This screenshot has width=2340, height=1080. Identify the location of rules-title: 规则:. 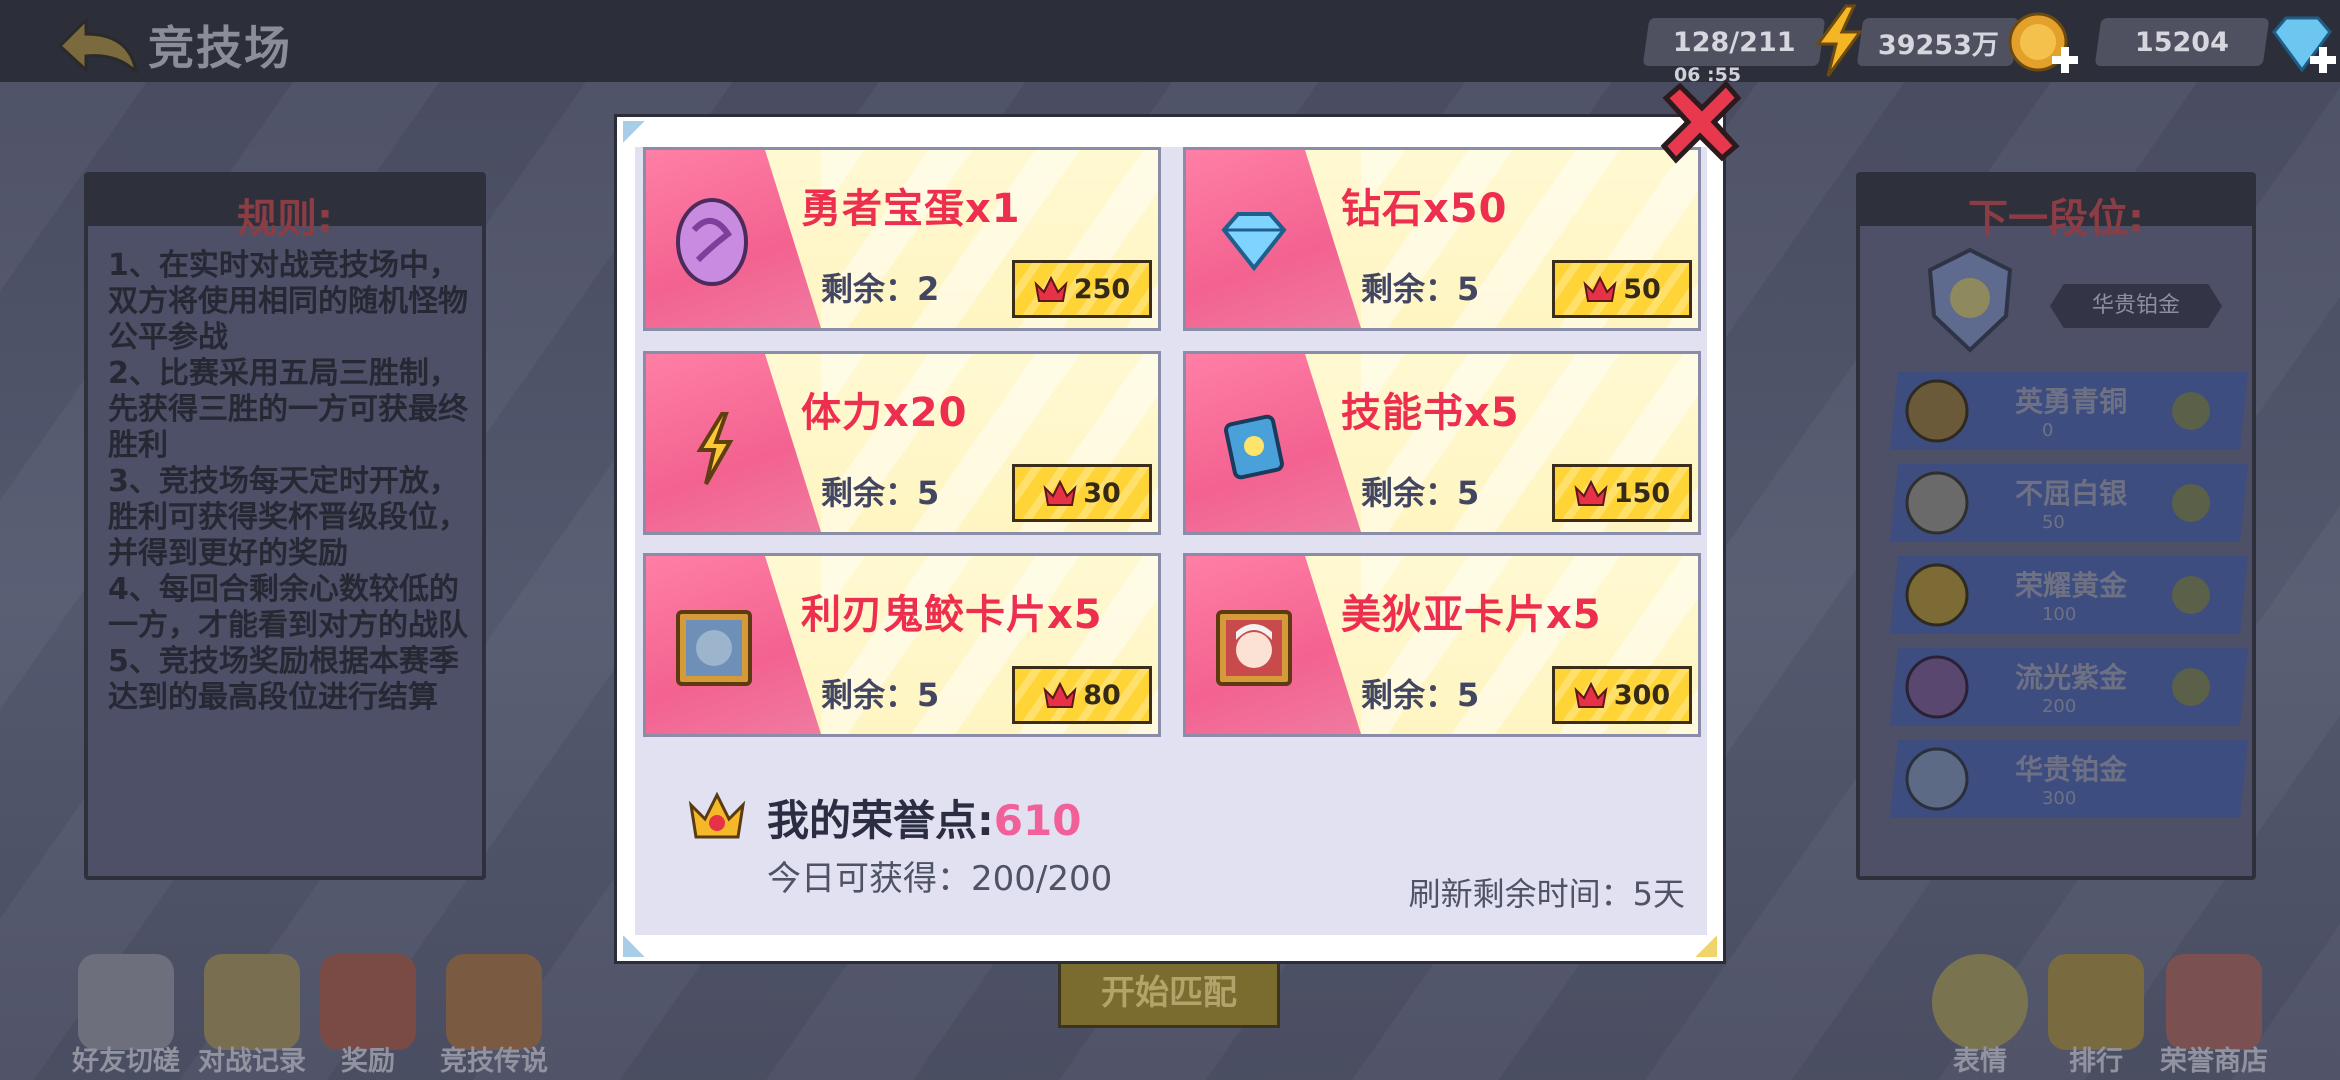
(285, 219).